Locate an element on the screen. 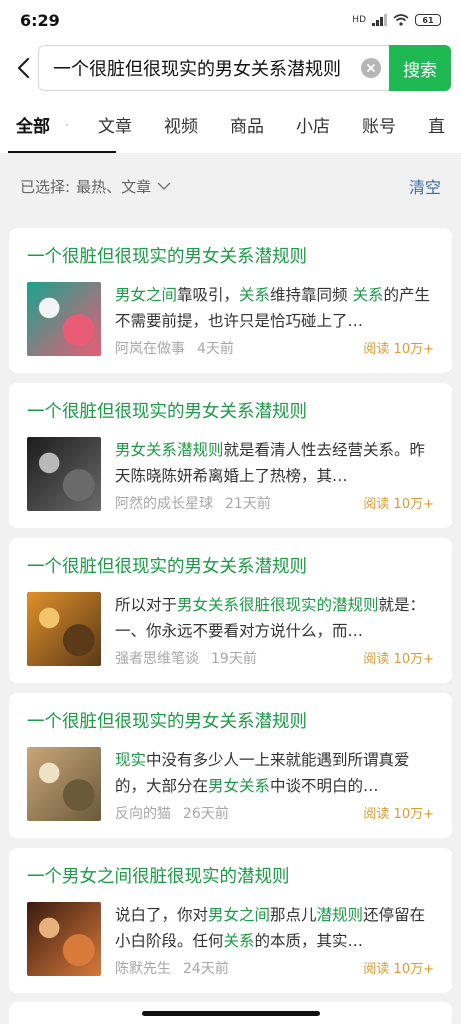  result-author: 阿岚在做事 is located at coordinates (150, 349).